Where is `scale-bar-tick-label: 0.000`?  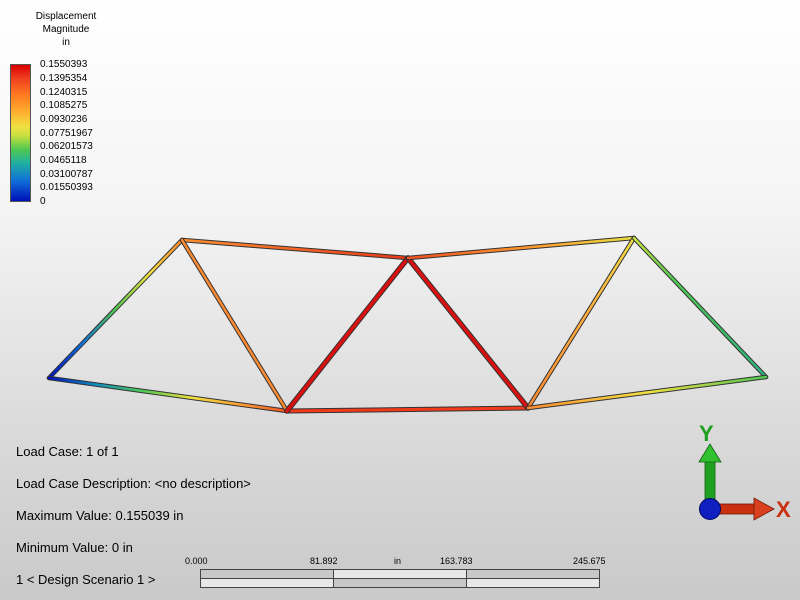 scale-bar-tick-label: 0.000 is located at coordinates (196, 561).